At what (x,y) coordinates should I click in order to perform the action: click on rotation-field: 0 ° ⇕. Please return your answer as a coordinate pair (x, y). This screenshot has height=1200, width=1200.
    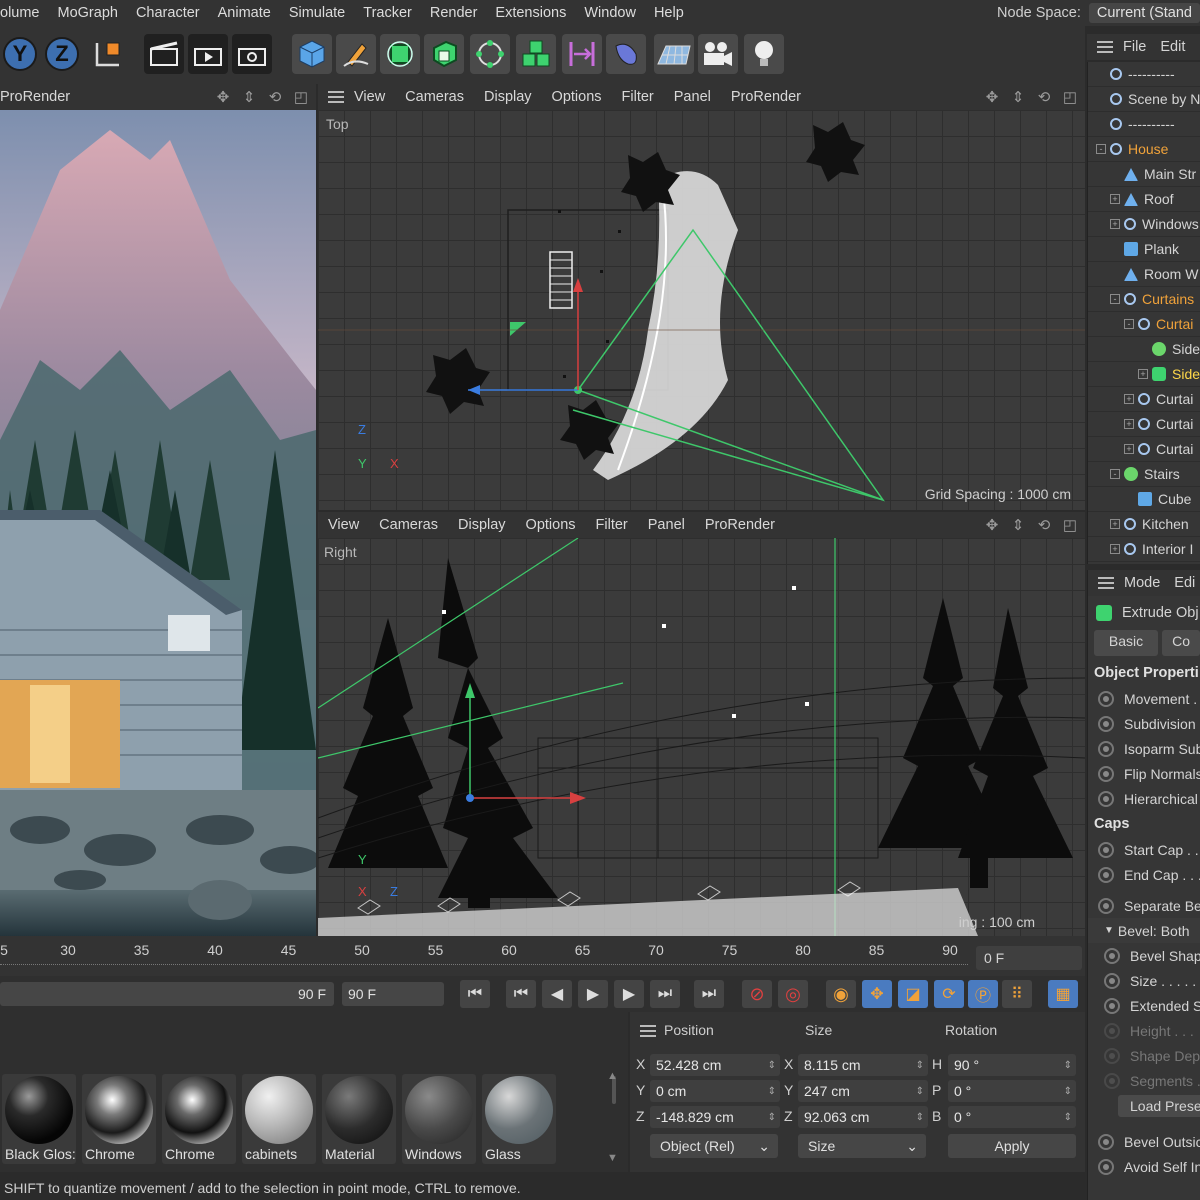
    Looking at the image, I should click on (1012, 1117).